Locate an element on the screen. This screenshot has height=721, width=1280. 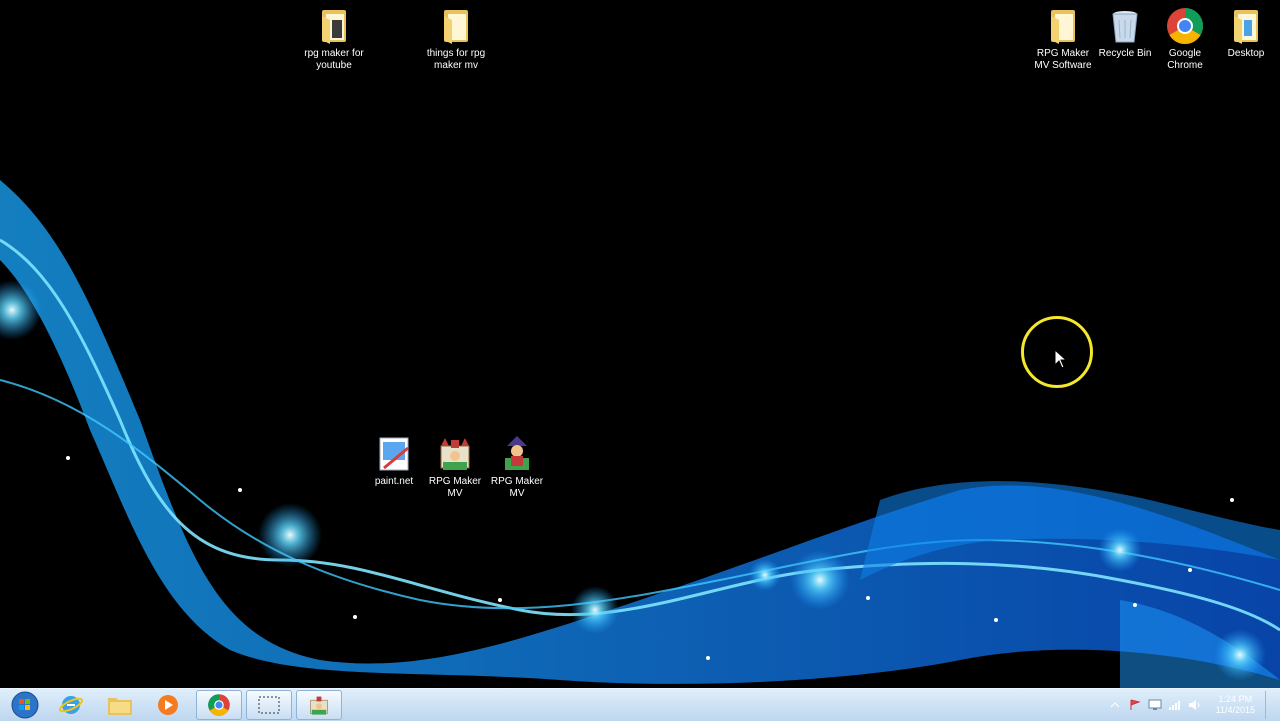
desktop-icon-rpg-maker-mv-2: RPG Maker MV is located at coordinates (517, 467).